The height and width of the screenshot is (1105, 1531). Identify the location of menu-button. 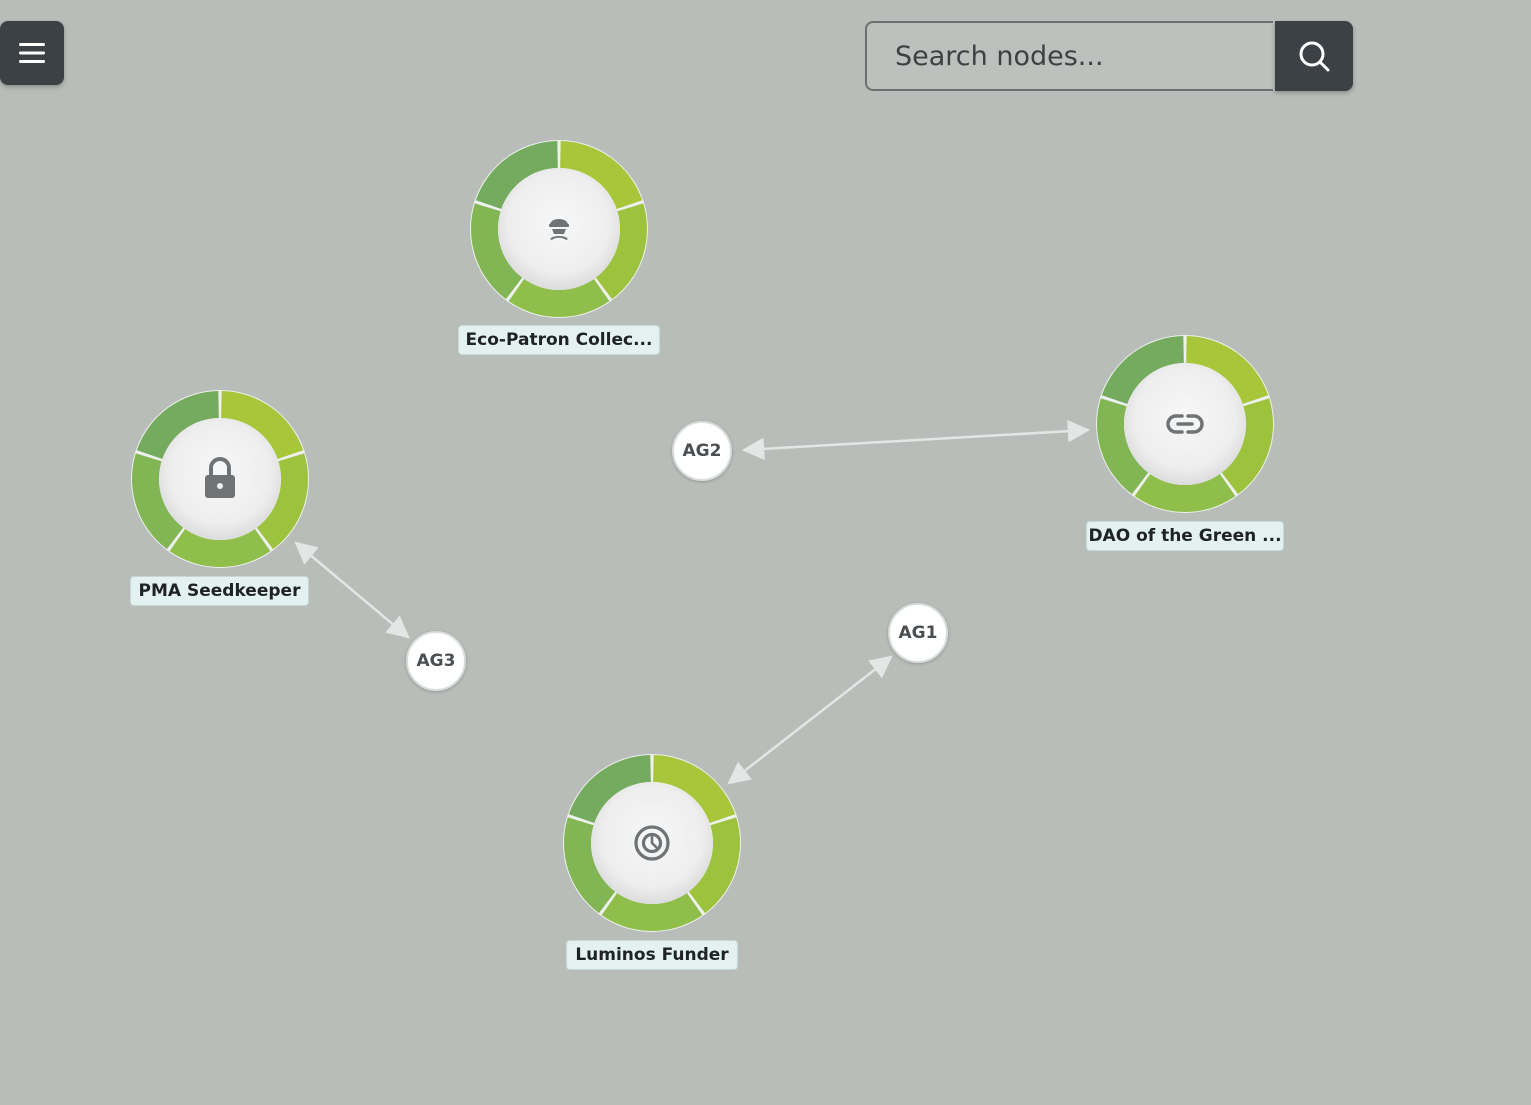
(32, 53).